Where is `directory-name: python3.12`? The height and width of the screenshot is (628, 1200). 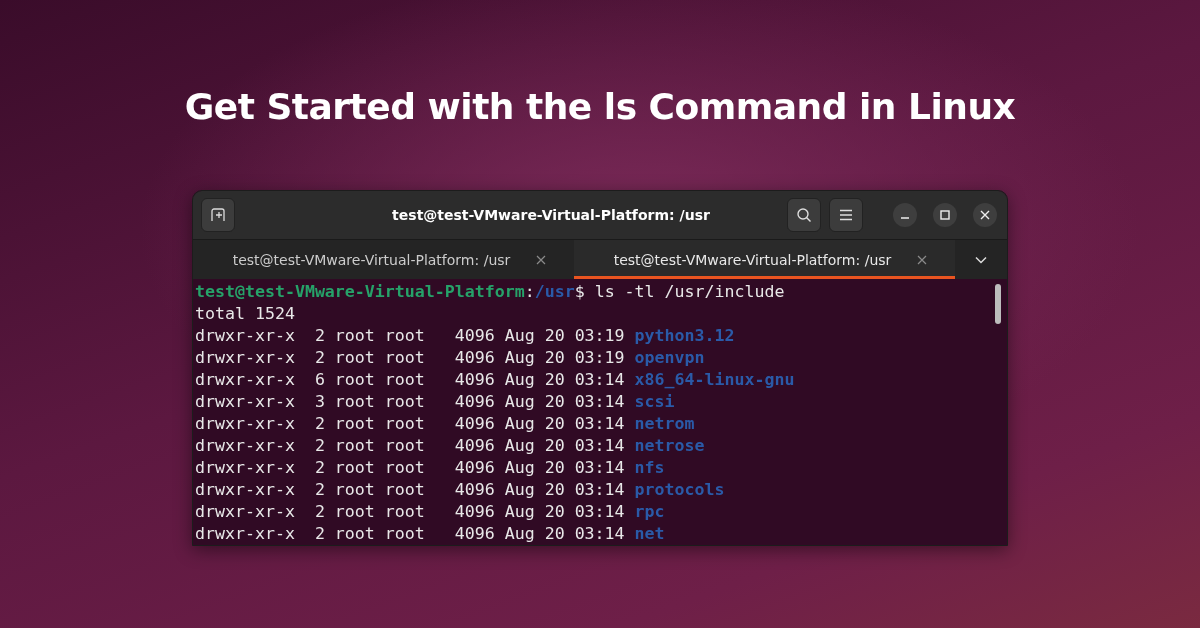 directory-name: python3.12 is located at coordinates (684, 336).